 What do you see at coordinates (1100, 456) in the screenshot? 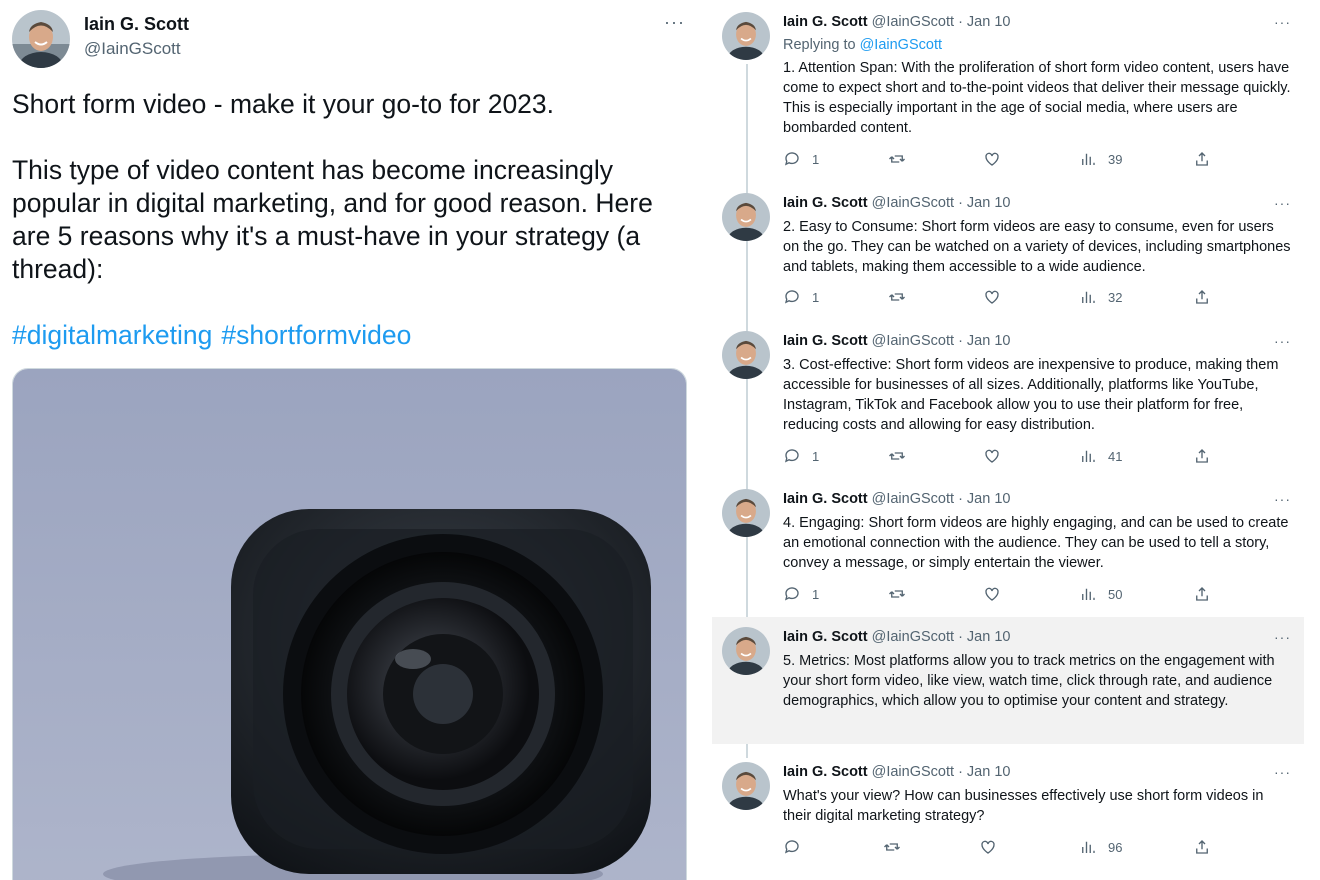
I see `views-action: 41` at bounding box center [1100, 456].